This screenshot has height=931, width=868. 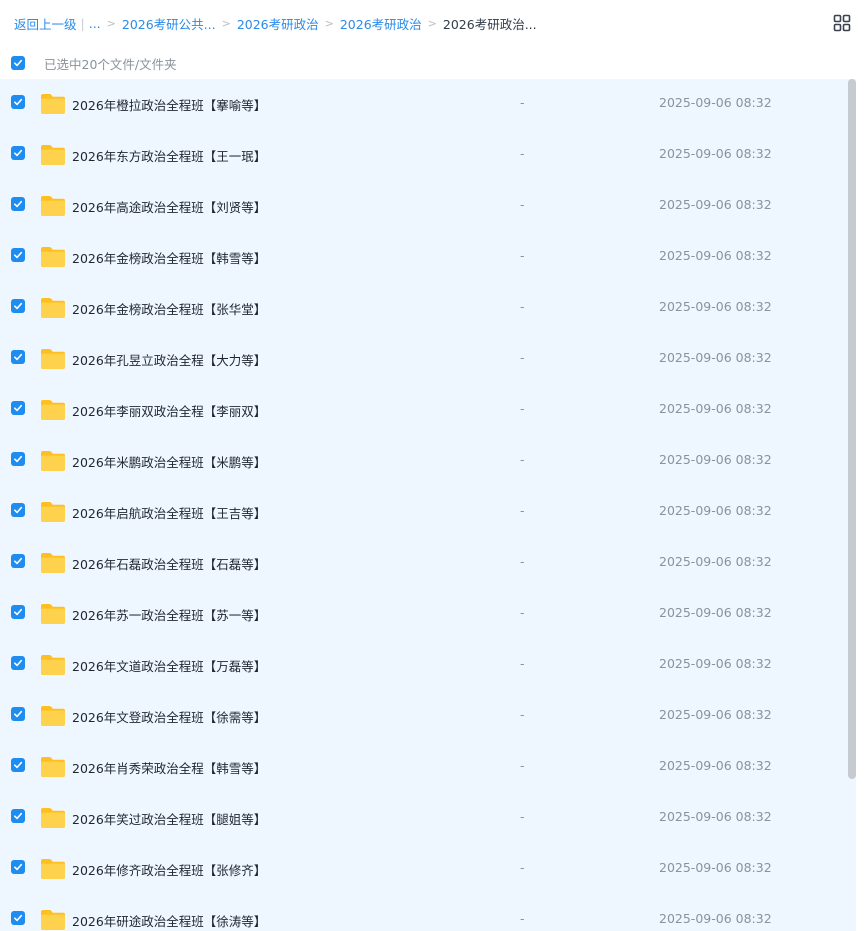 I want to click on file-row: 2026年启航政治全程班【王吉等】 - 2025-09-06 08:32, so click(x=428, y=512).